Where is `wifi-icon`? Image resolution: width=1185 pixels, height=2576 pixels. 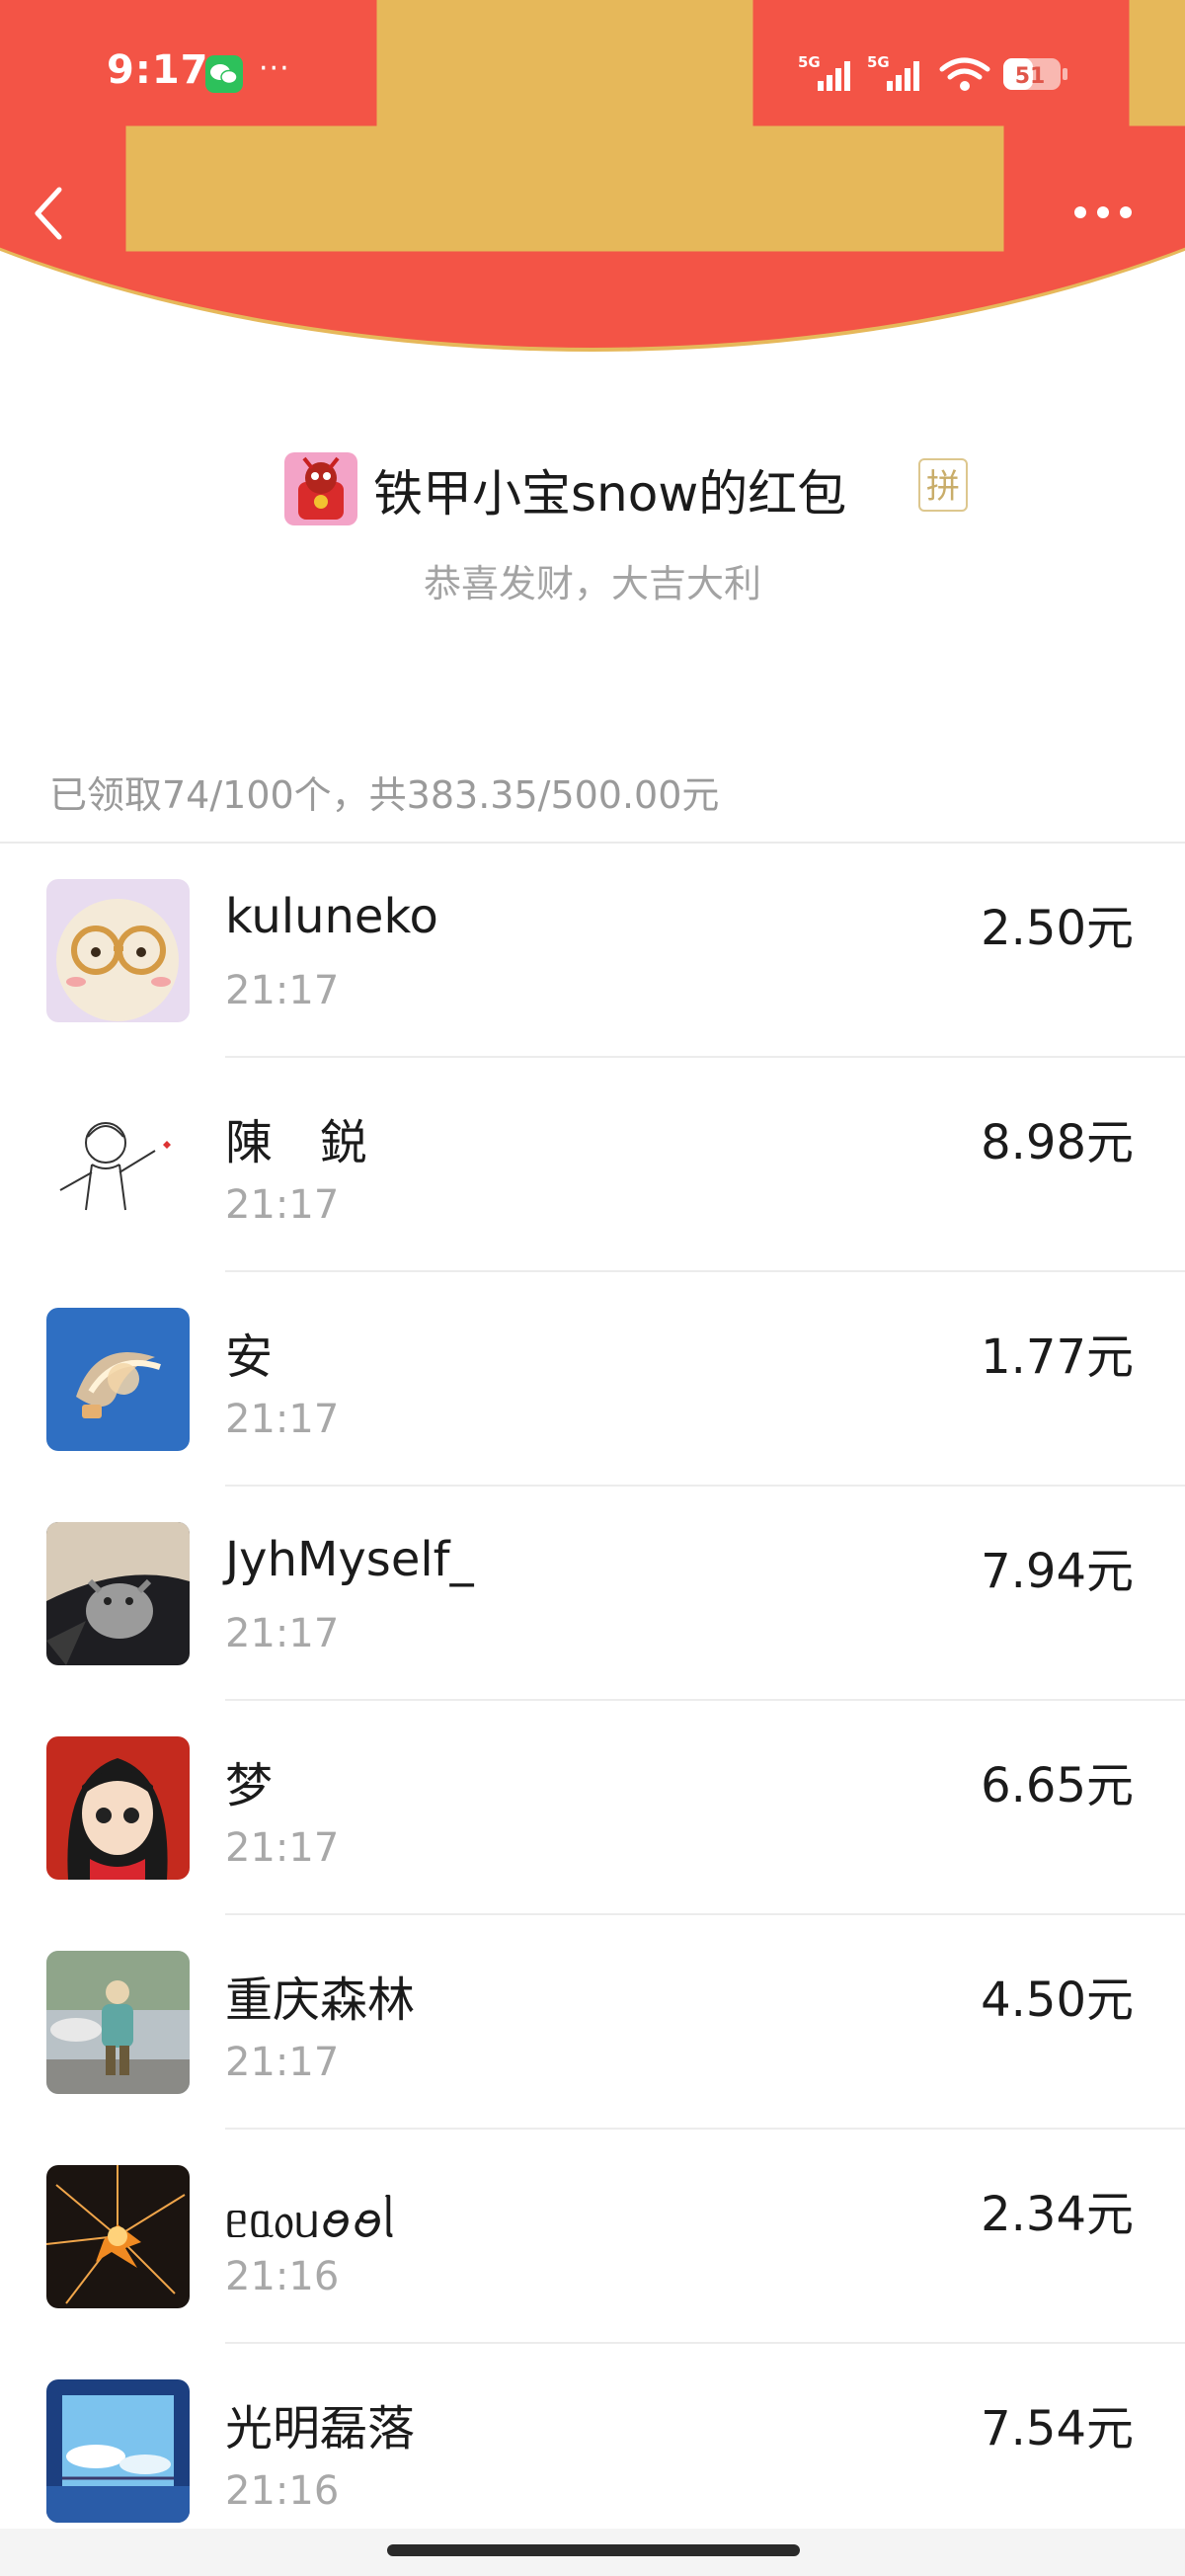 wifi-icon is located at coordinates (966, 75).